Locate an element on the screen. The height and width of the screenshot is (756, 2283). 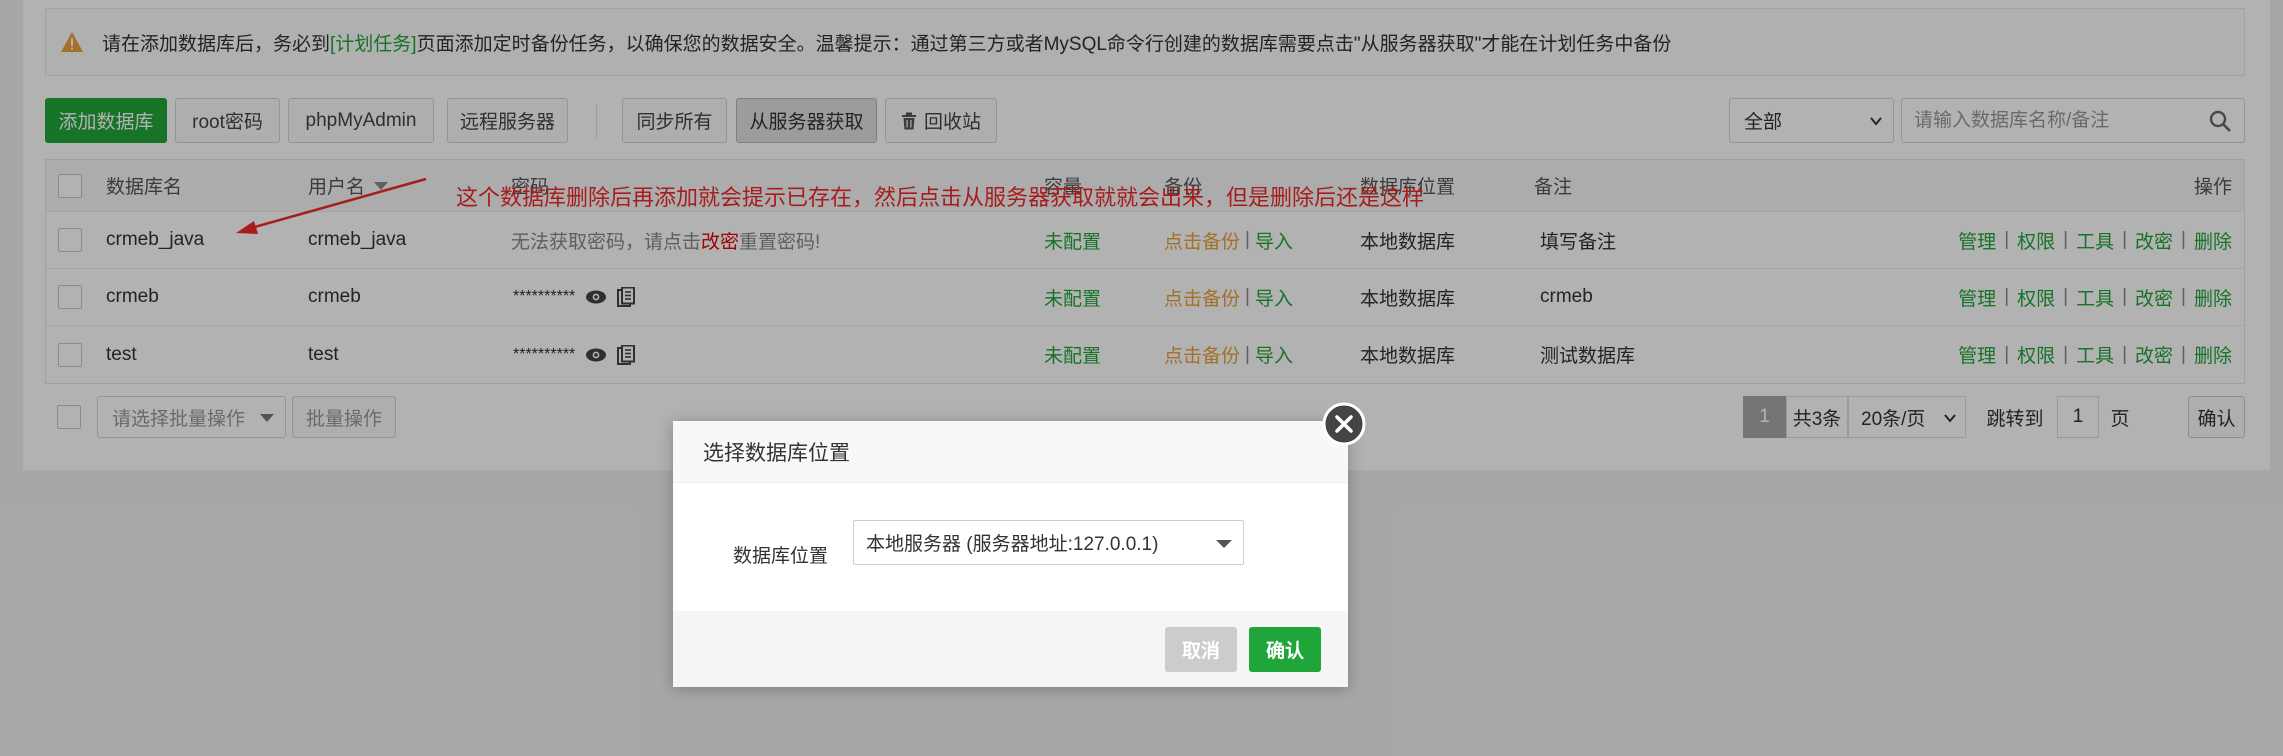
db-location-select: 本地服务器 (服务器地址:127.0.0.1) is located at coordinates (1048, 542).